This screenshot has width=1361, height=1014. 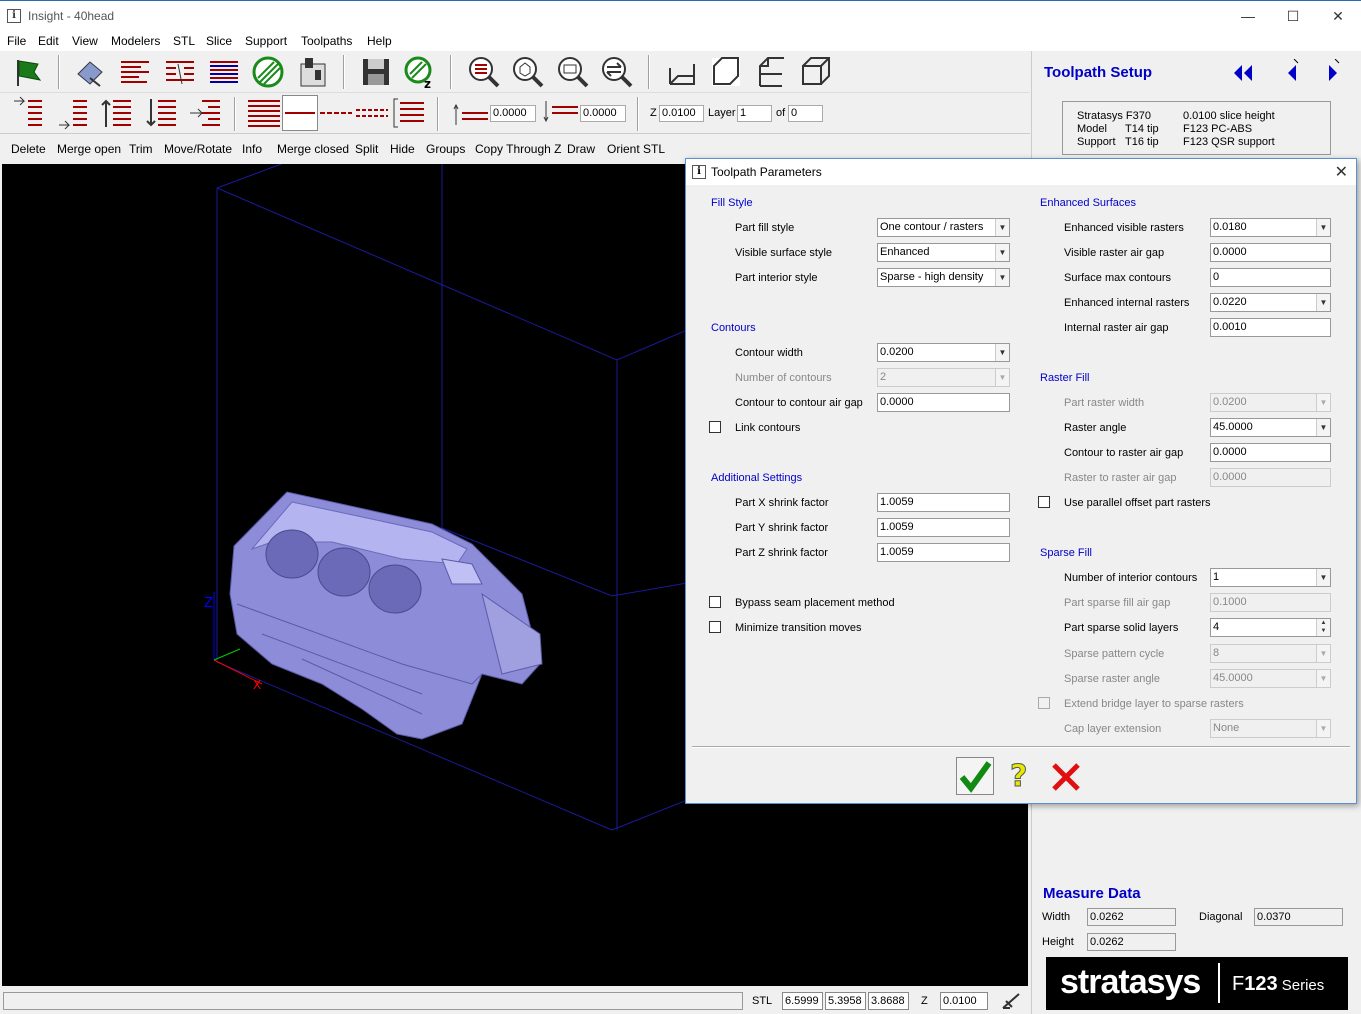 I want to click on menu-slice: Slice, so click(x=219, y=41).